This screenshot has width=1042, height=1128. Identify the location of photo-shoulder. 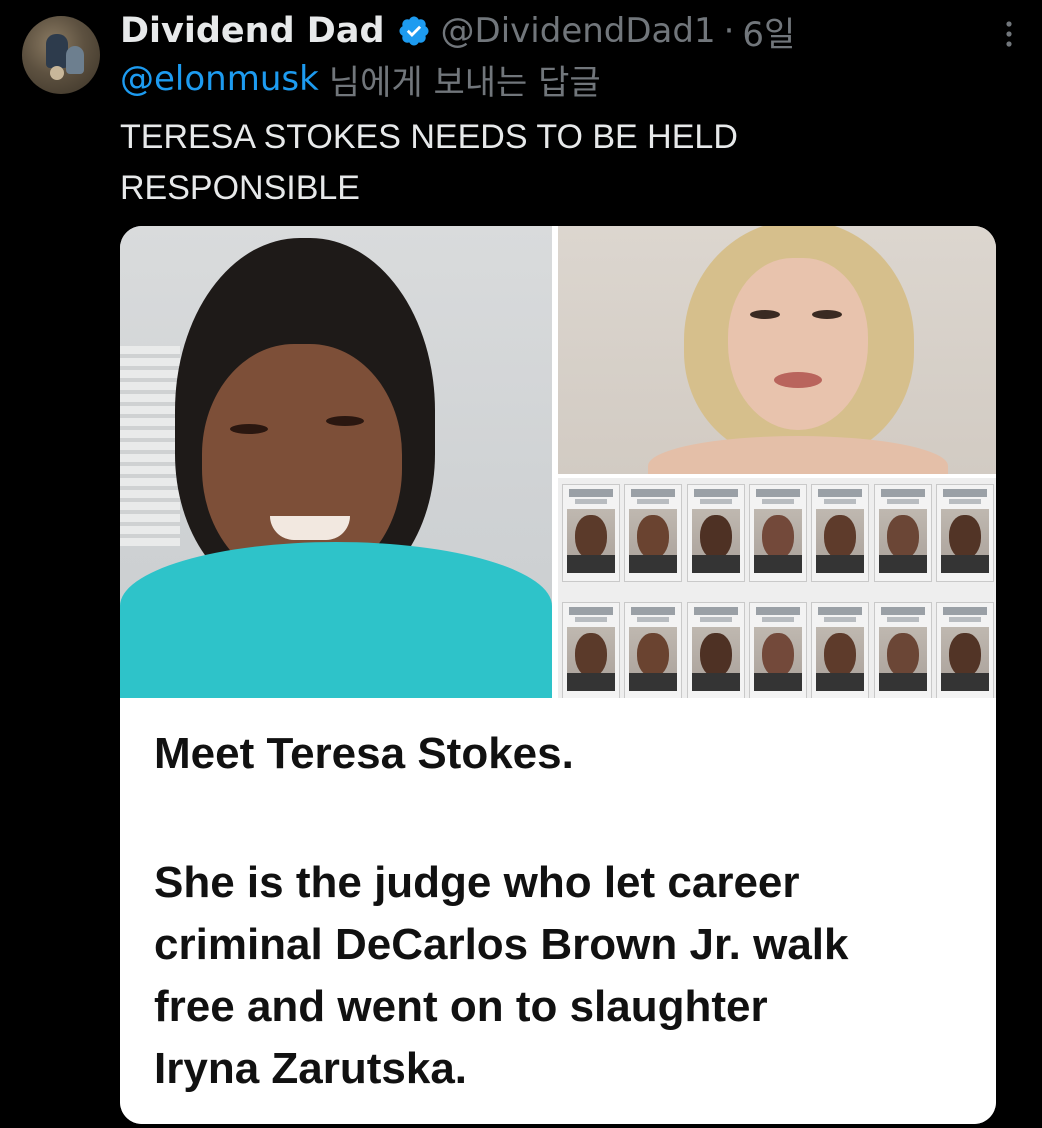
(798, 455).